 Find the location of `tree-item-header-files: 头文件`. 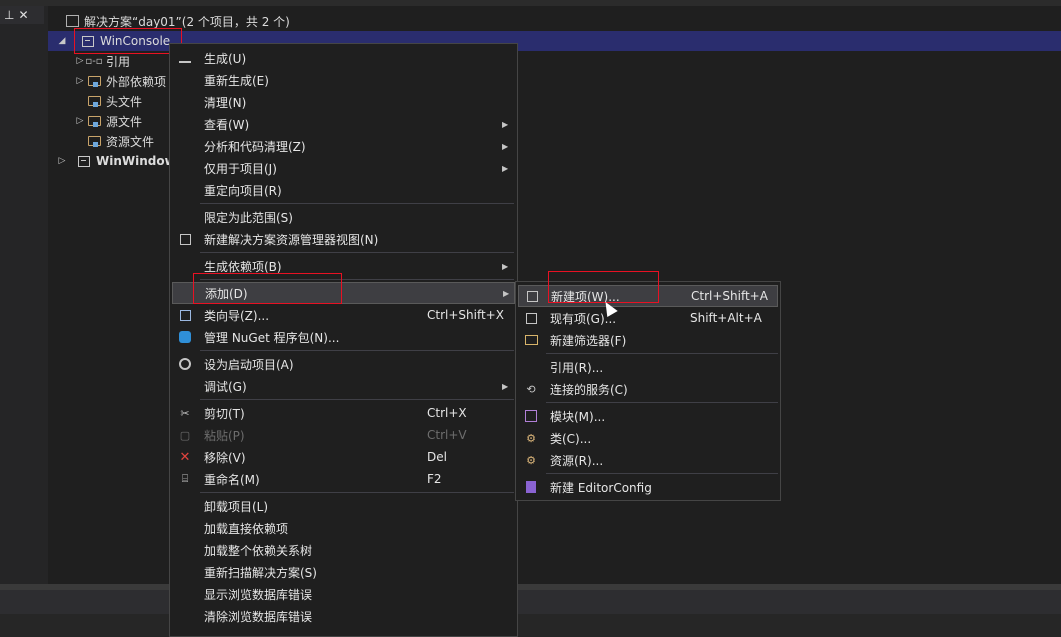

tree-item-header-files: 头文件 is located at coordinates (108, 101).